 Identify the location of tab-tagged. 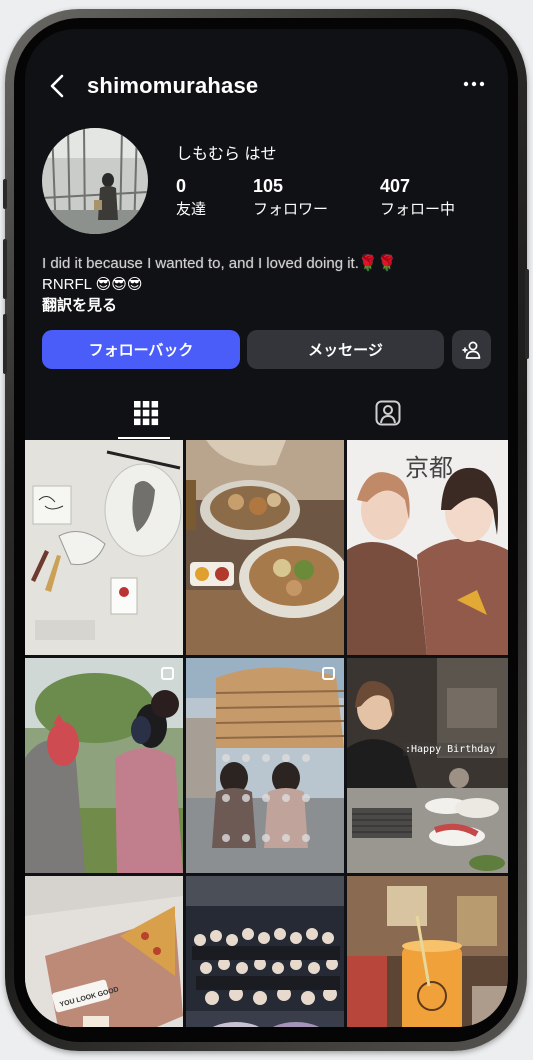
(387, 412).